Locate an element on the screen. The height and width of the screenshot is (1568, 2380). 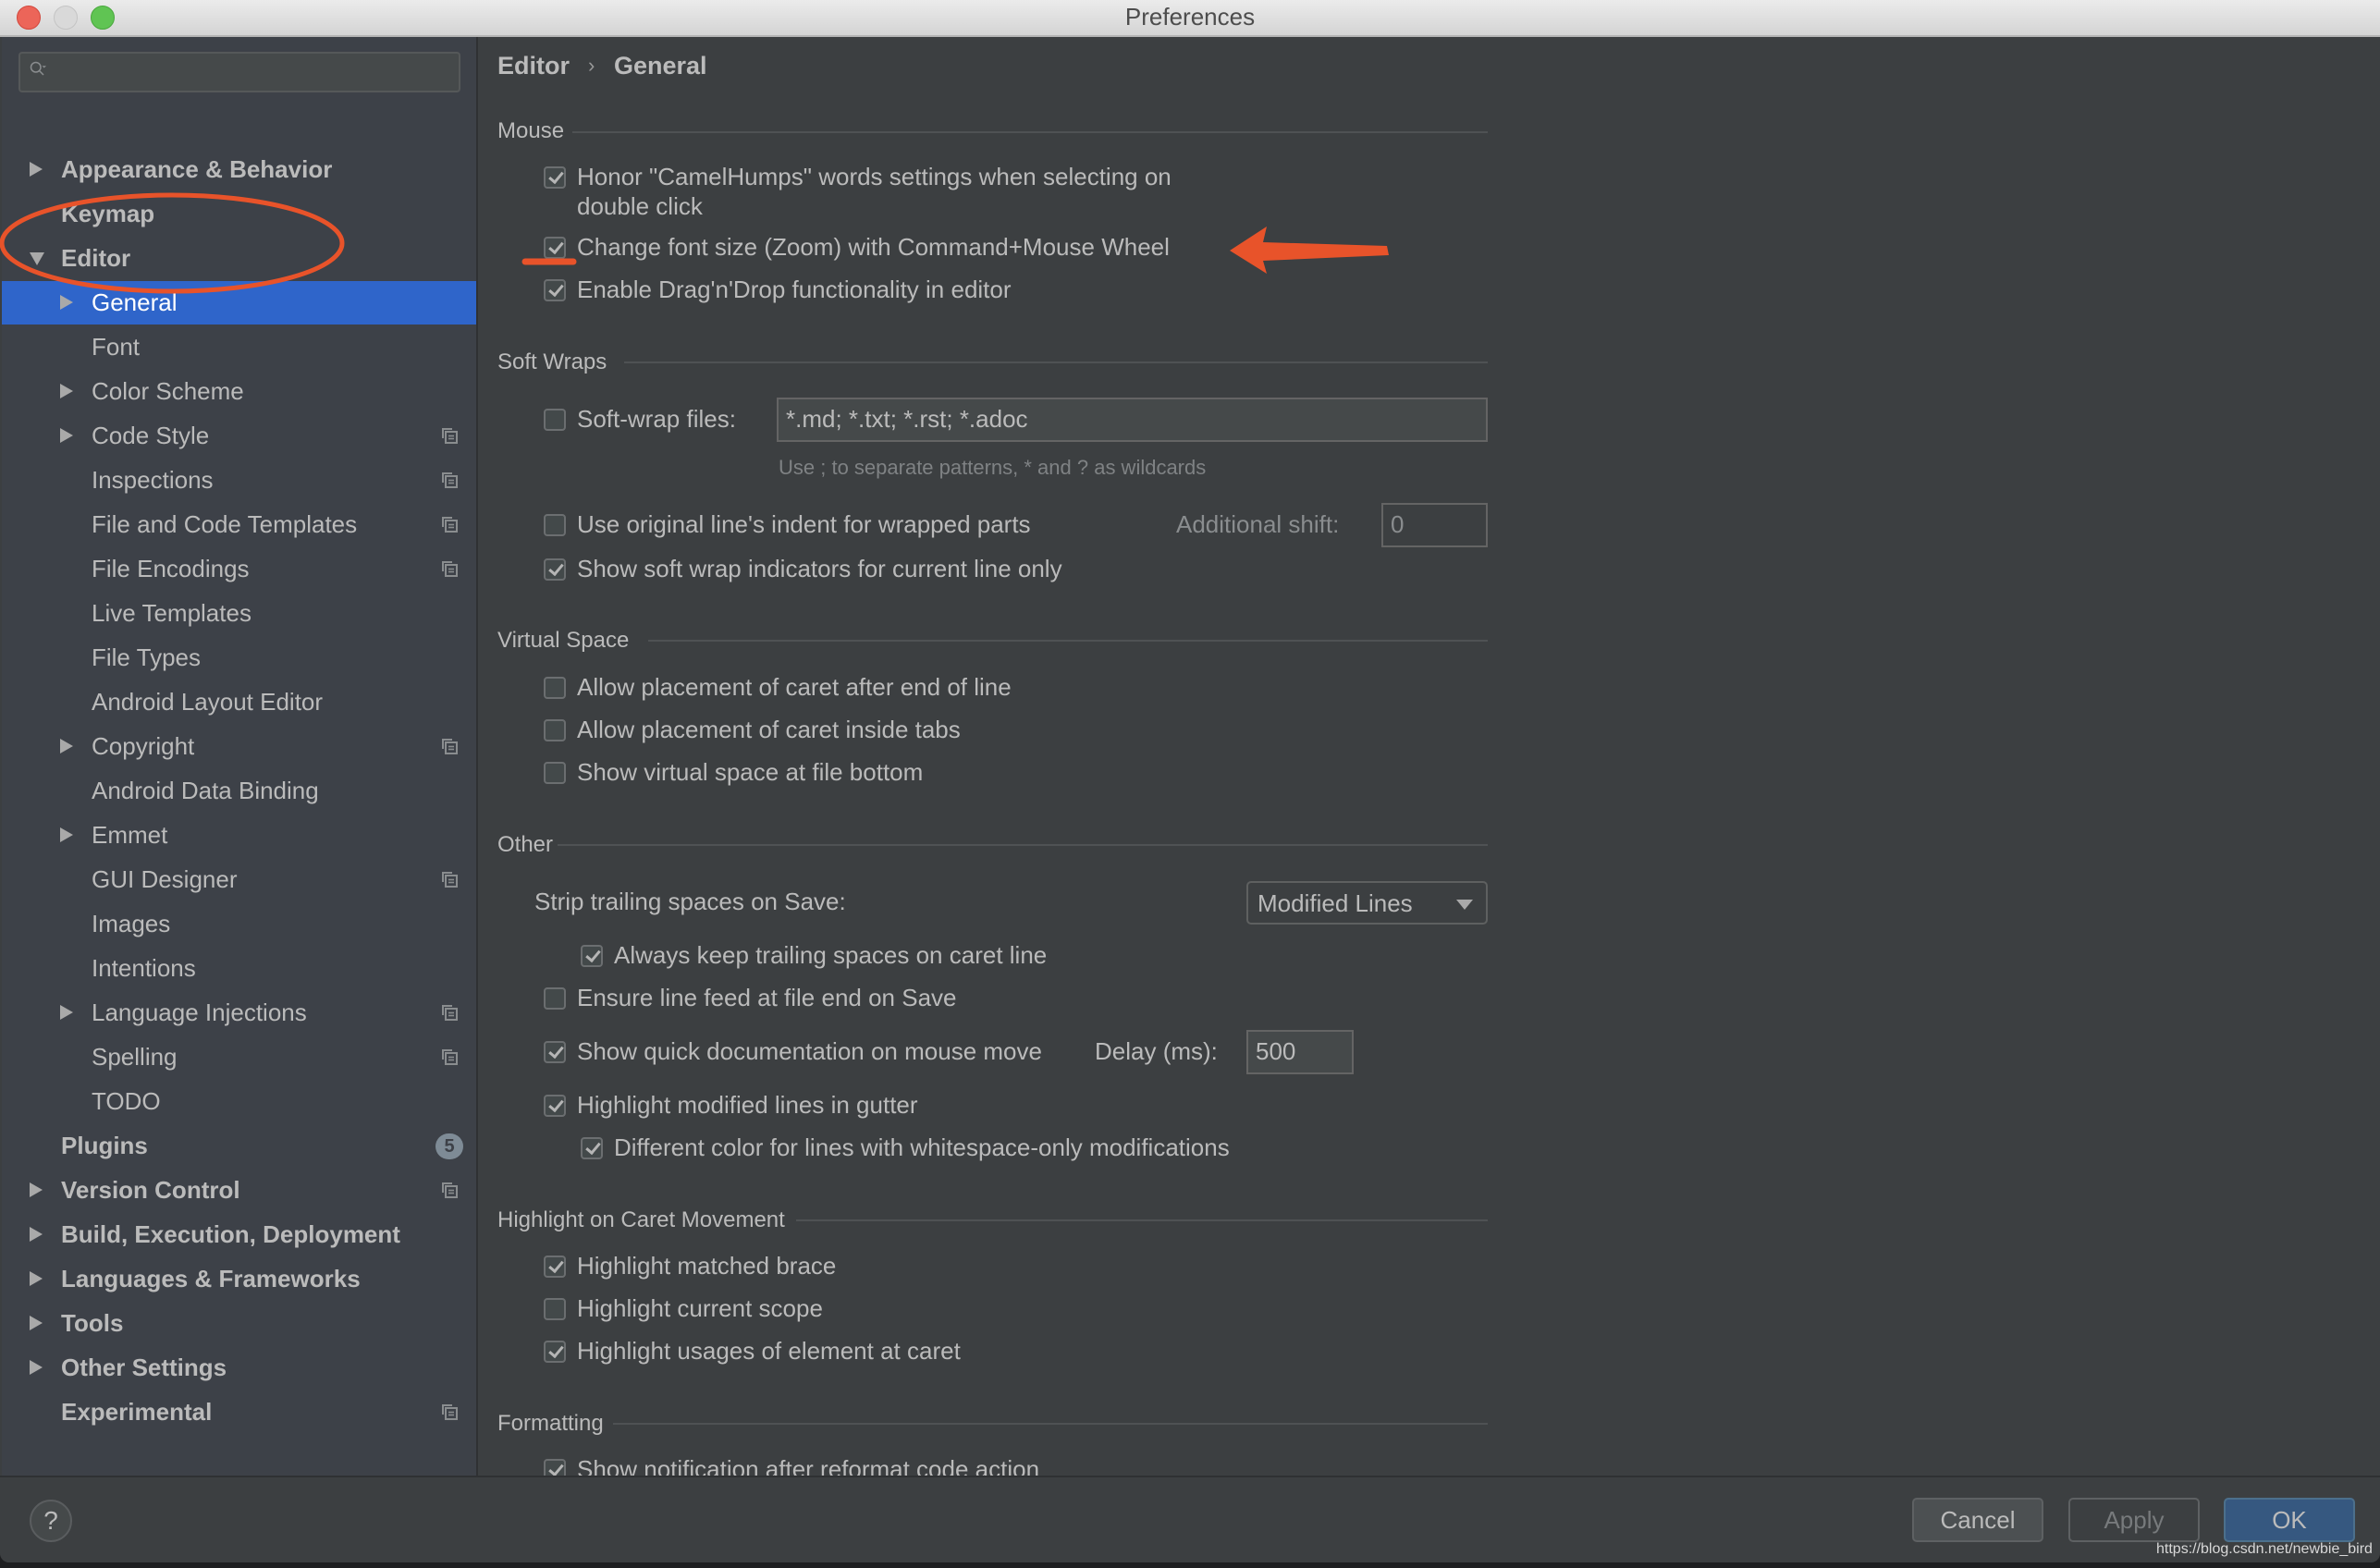
sidebar-item-android-data-binding: Android Data Binding is located at coordinates (239, 791).